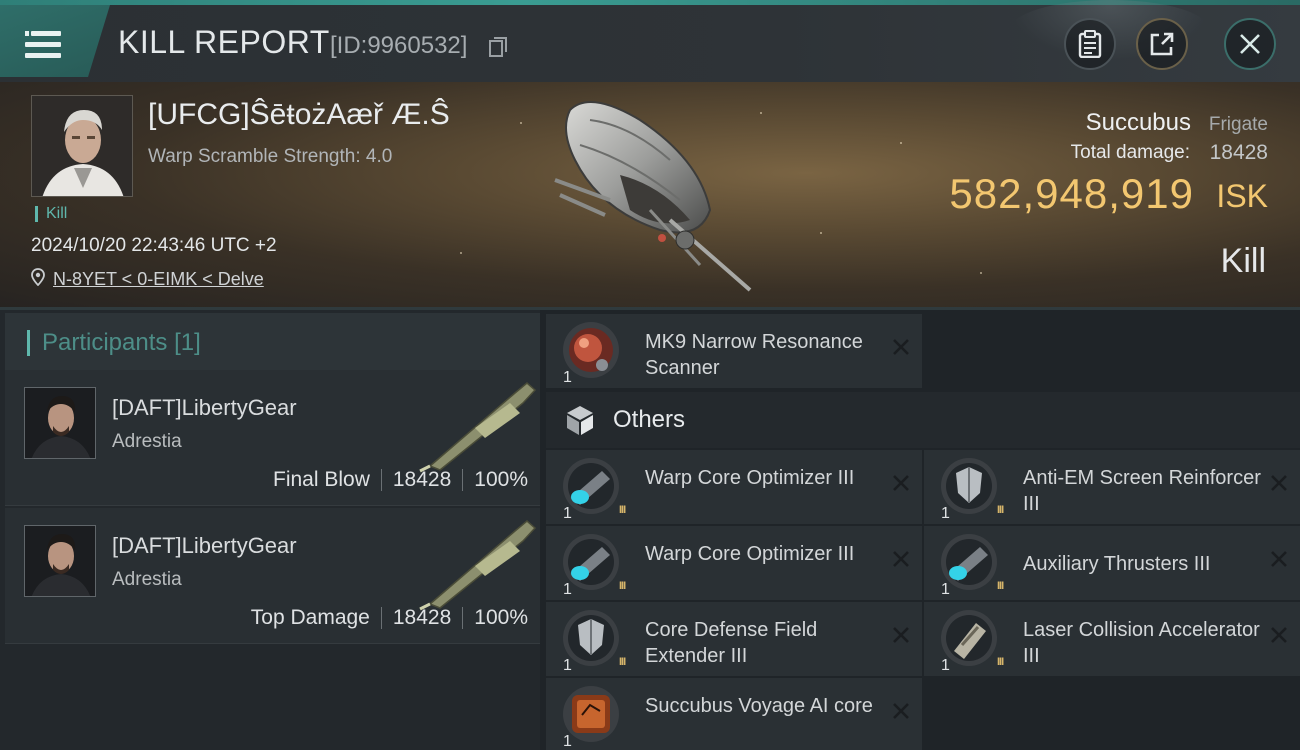 This screenshot has width=1300, height=750. I want to click on others-section-header: Others, so click(923, 420).